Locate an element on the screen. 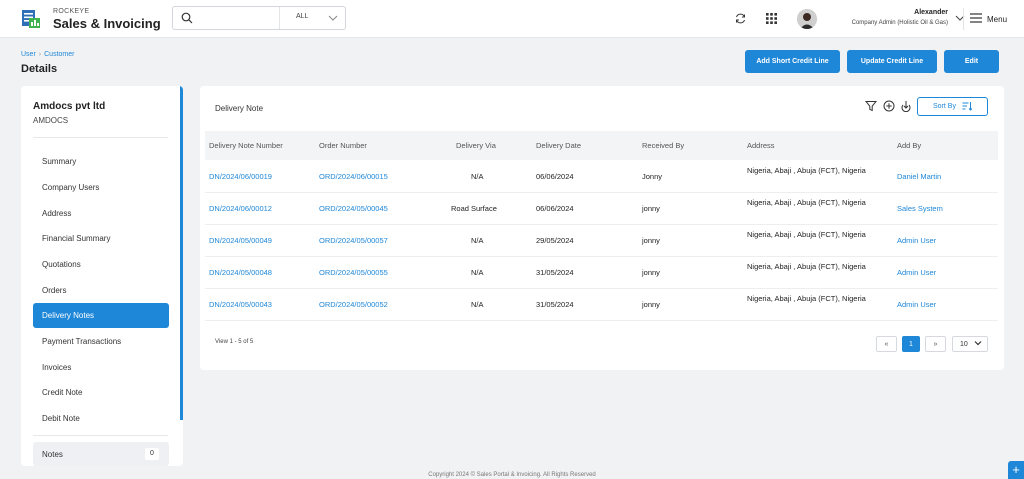 This screenshot has width=1024, height=479. menu-button: Menu is located at coordinates (988, 19).